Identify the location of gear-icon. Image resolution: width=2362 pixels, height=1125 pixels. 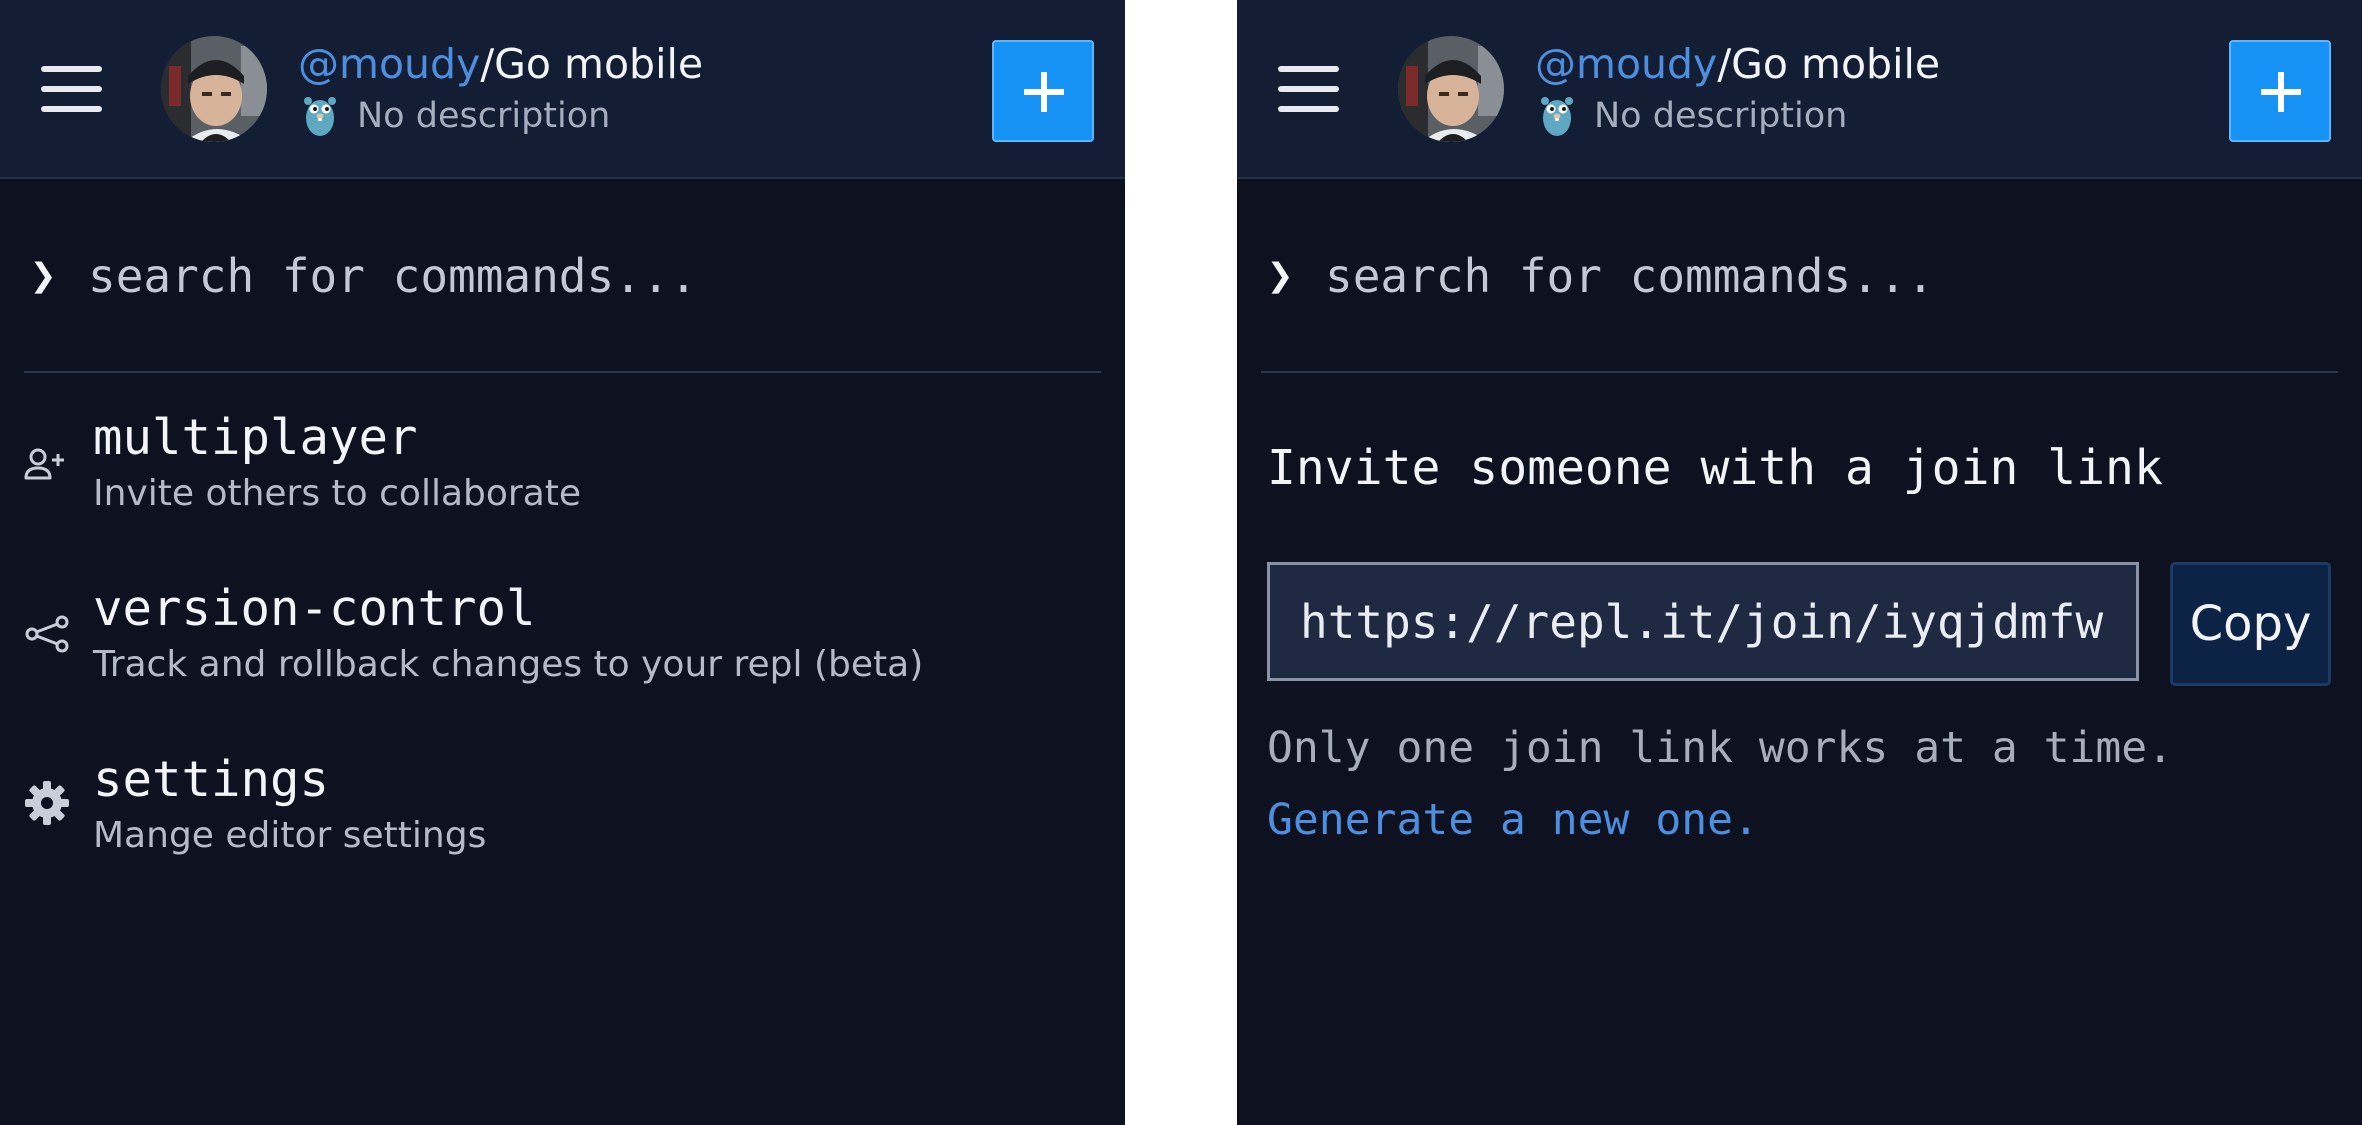
(47, 803).